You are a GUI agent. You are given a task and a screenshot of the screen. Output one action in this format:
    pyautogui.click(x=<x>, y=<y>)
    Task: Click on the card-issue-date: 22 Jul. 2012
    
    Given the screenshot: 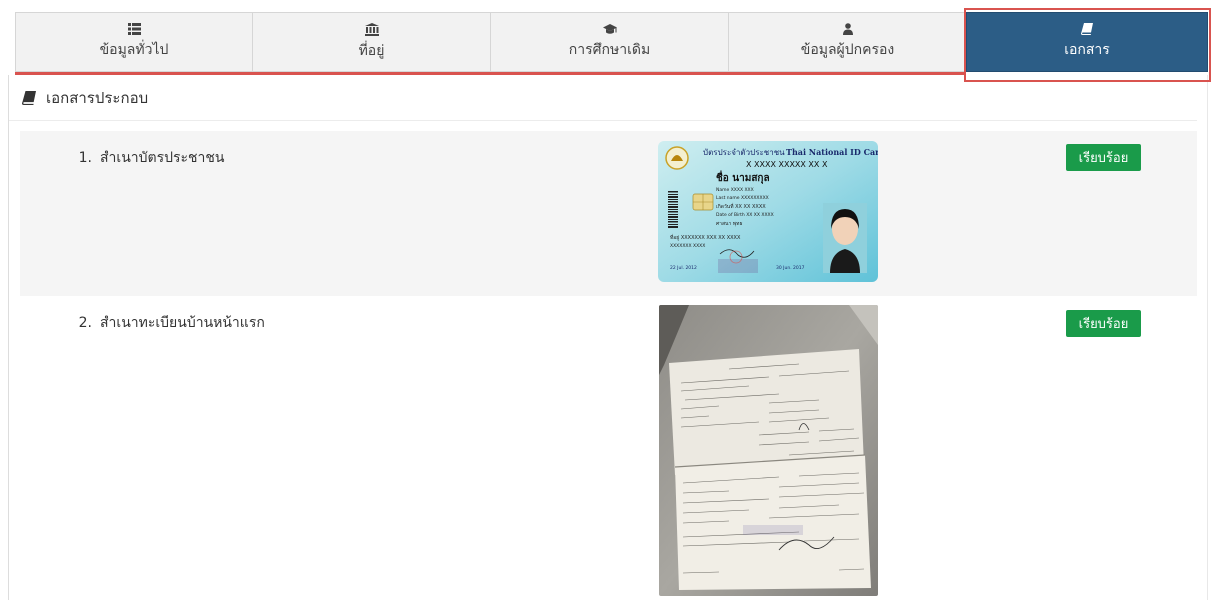 What is the action you would take?
    pyautogui.click(x=683, y=268)
    